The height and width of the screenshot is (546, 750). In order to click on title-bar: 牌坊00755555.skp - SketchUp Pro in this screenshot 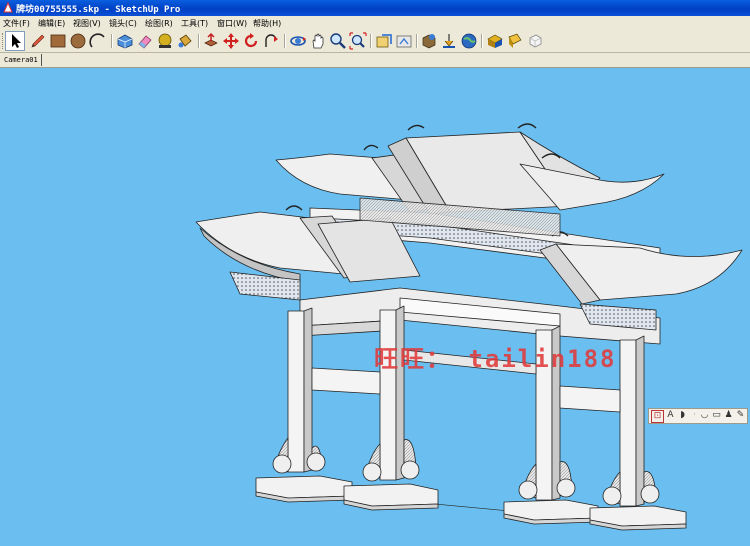, I will do `click(375, 8)`.